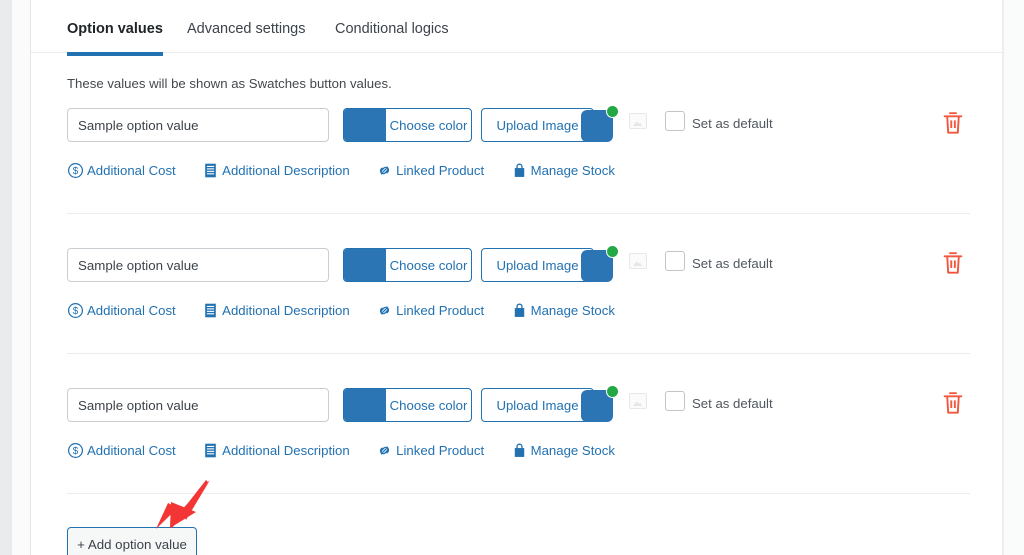 The width and height of the screenshot is (1024, 555). What do you see at coordinates (132, 541) in the screenshot?
I see `add-option-value-button: + Add option value` at bounding box center [132, 541].